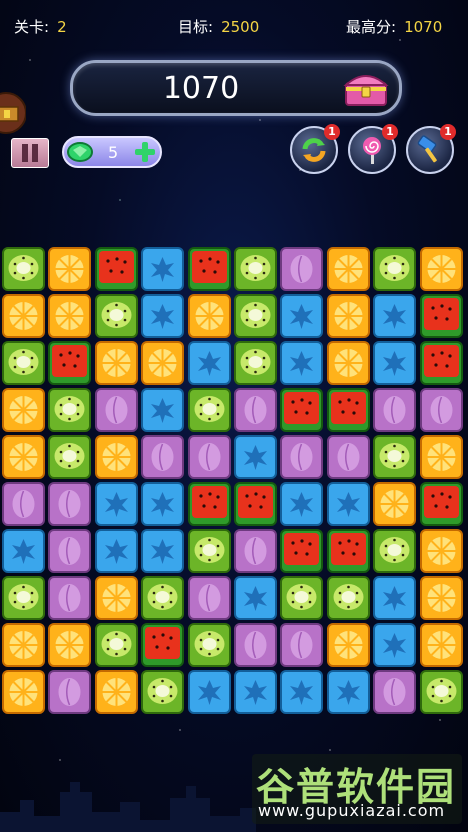 This screenshot has width=468, height=832. Describe the element at coordinates (431, 149) in the screenshot. I see `hammer-tool-button: 1` at that location.